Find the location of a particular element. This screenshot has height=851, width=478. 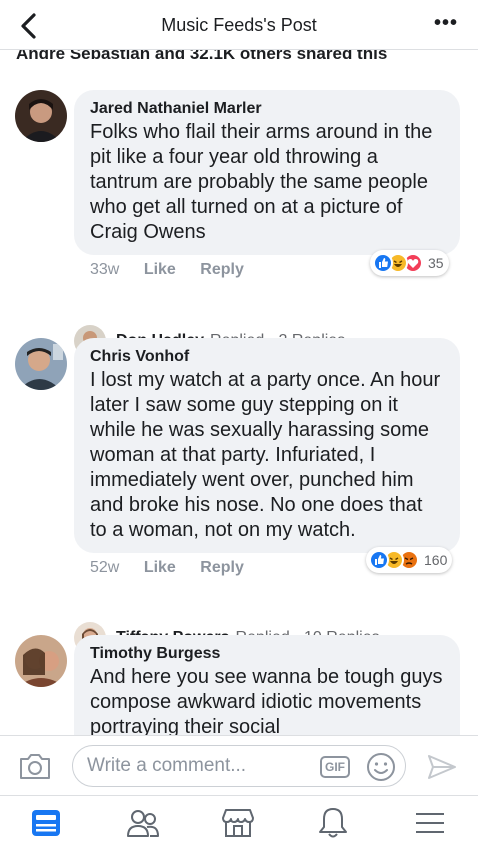

tab-menu is located at coordinates (430, 823).